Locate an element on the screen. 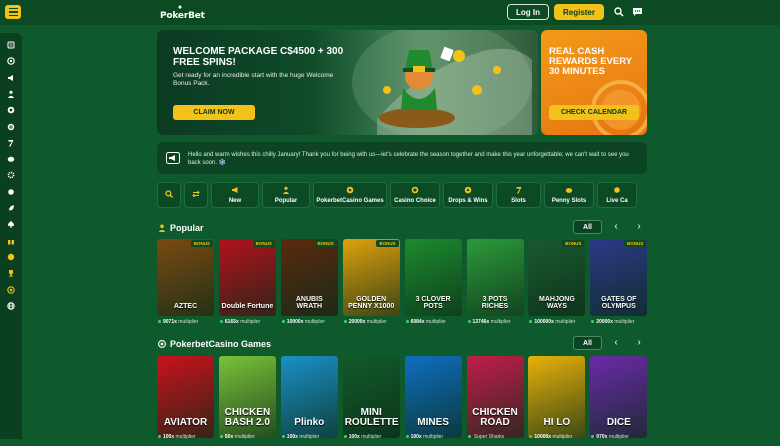 The width and height of the screenshot is (780, 446). bonus-badge: BONUS is located at coordinates (573, 243).